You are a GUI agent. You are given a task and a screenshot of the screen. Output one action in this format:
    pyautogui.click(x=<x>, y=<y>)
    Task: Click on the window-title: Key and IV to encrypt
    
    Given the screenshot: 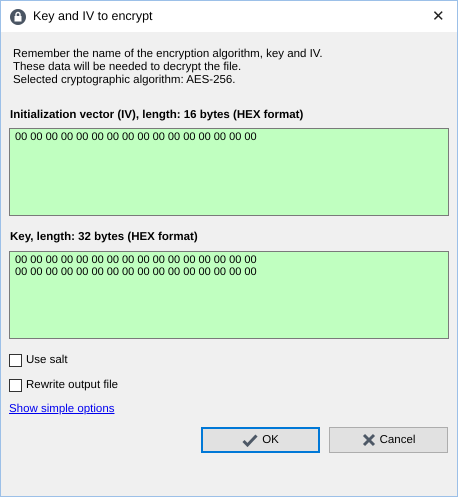 What is the action you would take?
    pyautogui.click(x=93, y=17)
    